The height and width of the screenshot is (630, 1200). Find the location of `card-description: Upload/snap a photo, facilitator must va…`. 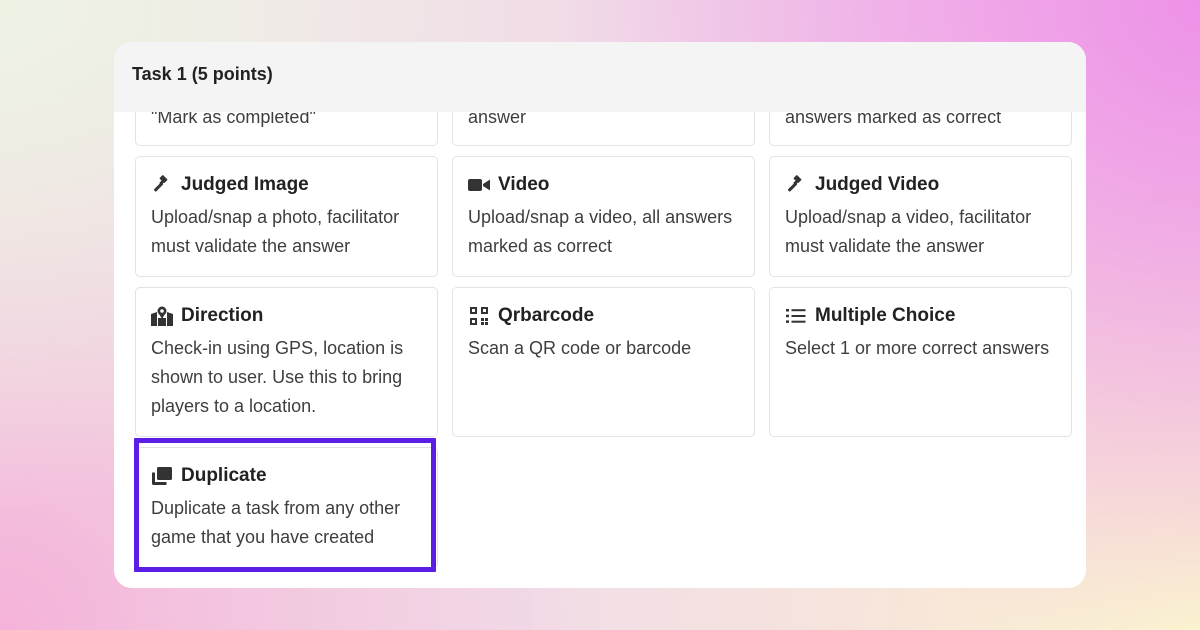

card-description: Upload/snap a photo, facilitator must va… is located at coordinates (275, 231).